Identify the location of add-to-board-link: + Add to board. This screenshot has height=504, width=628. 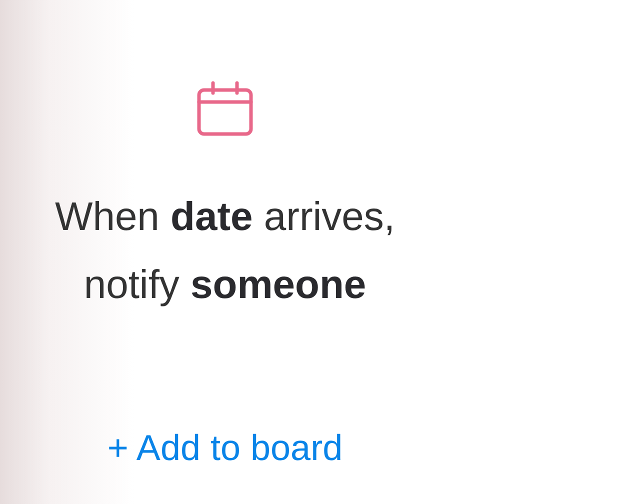
(225, 448).